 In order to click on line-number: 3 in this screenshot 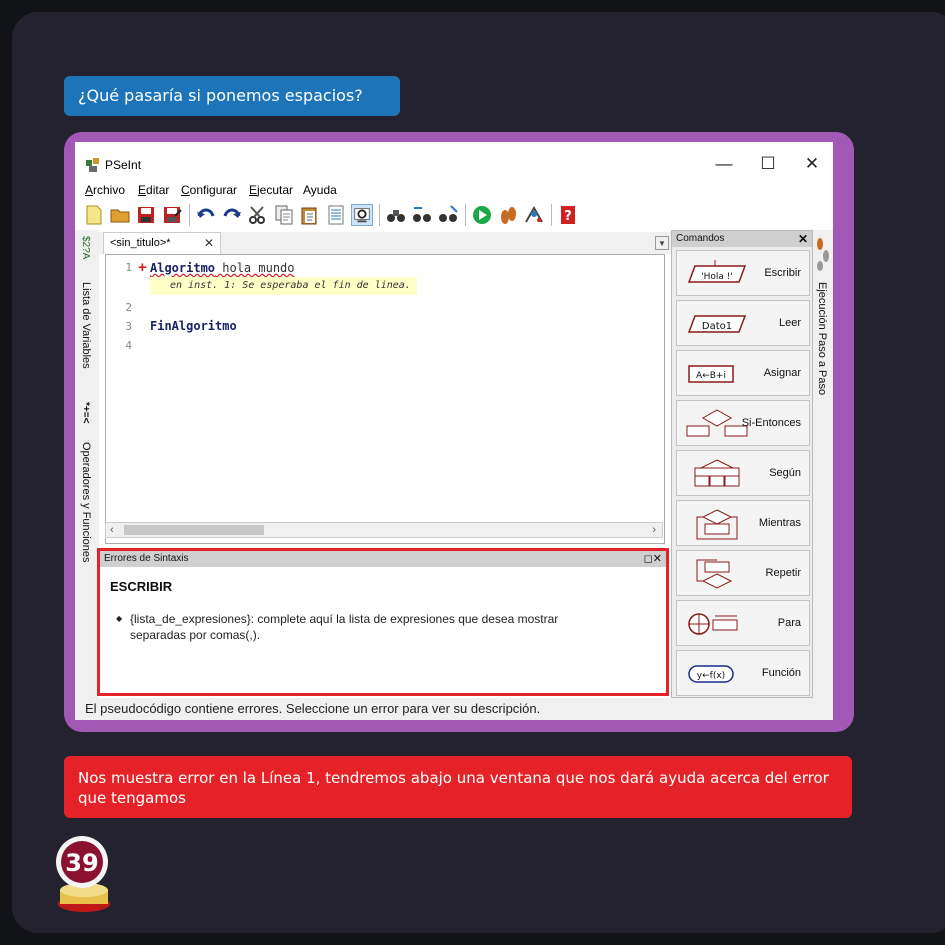, I will do `click(128, 326)`.